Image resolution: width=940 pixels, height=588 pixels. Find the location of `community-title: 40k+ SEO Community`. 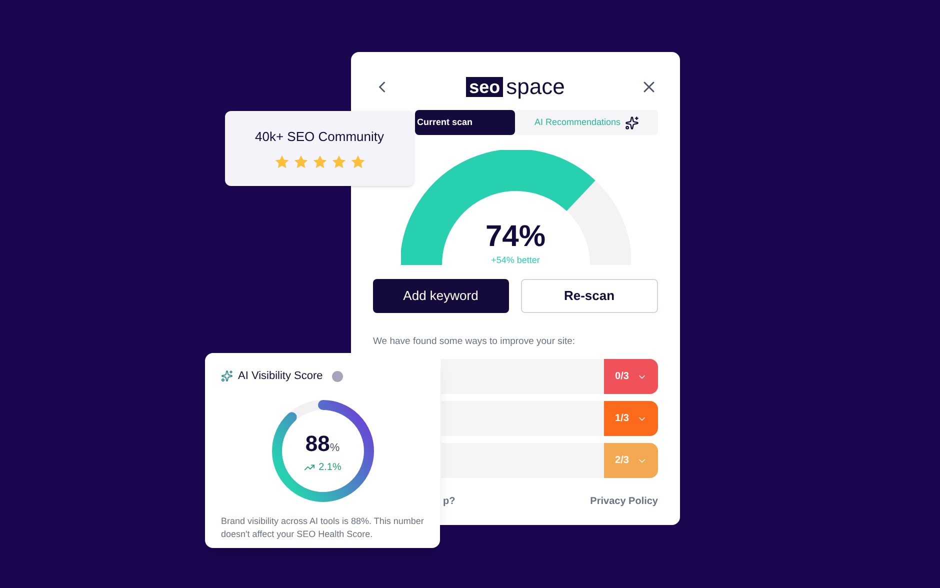

community-title: 40k+ SEO Community is located at coordinates (319, 137).